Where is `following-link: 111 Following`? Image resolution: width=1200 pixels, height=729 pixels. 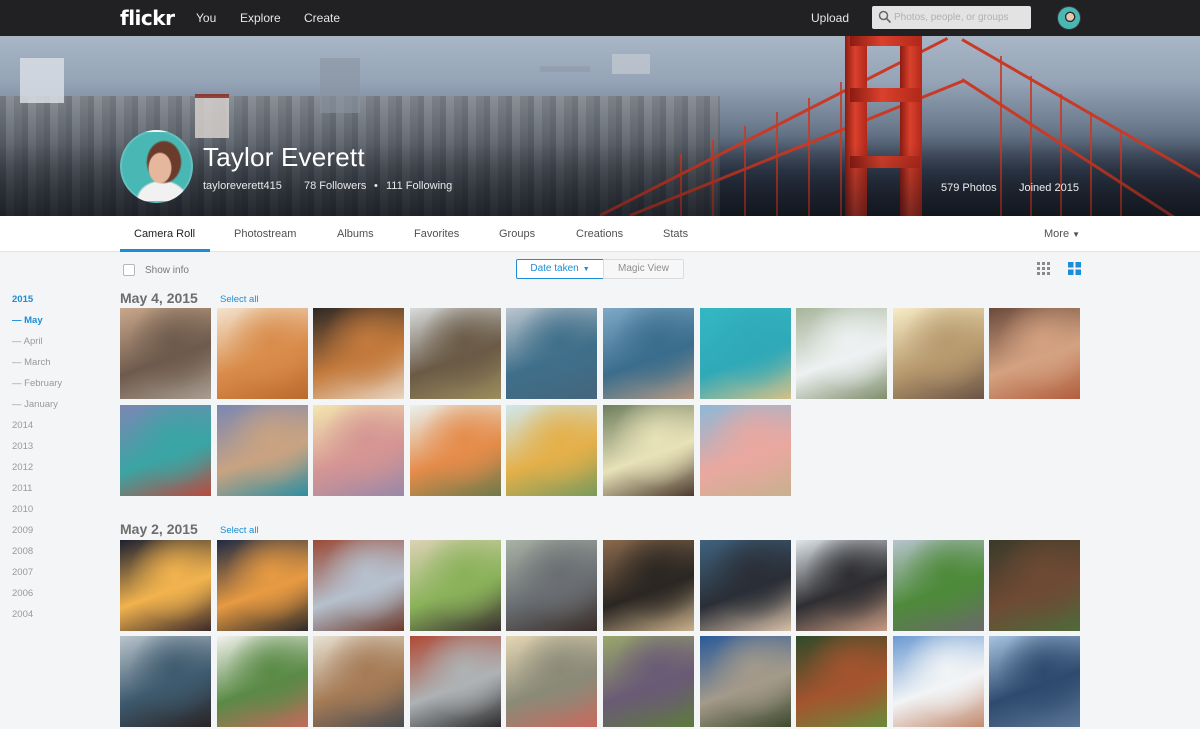 following-link: 111 Following is located at coordinates (419, 186).